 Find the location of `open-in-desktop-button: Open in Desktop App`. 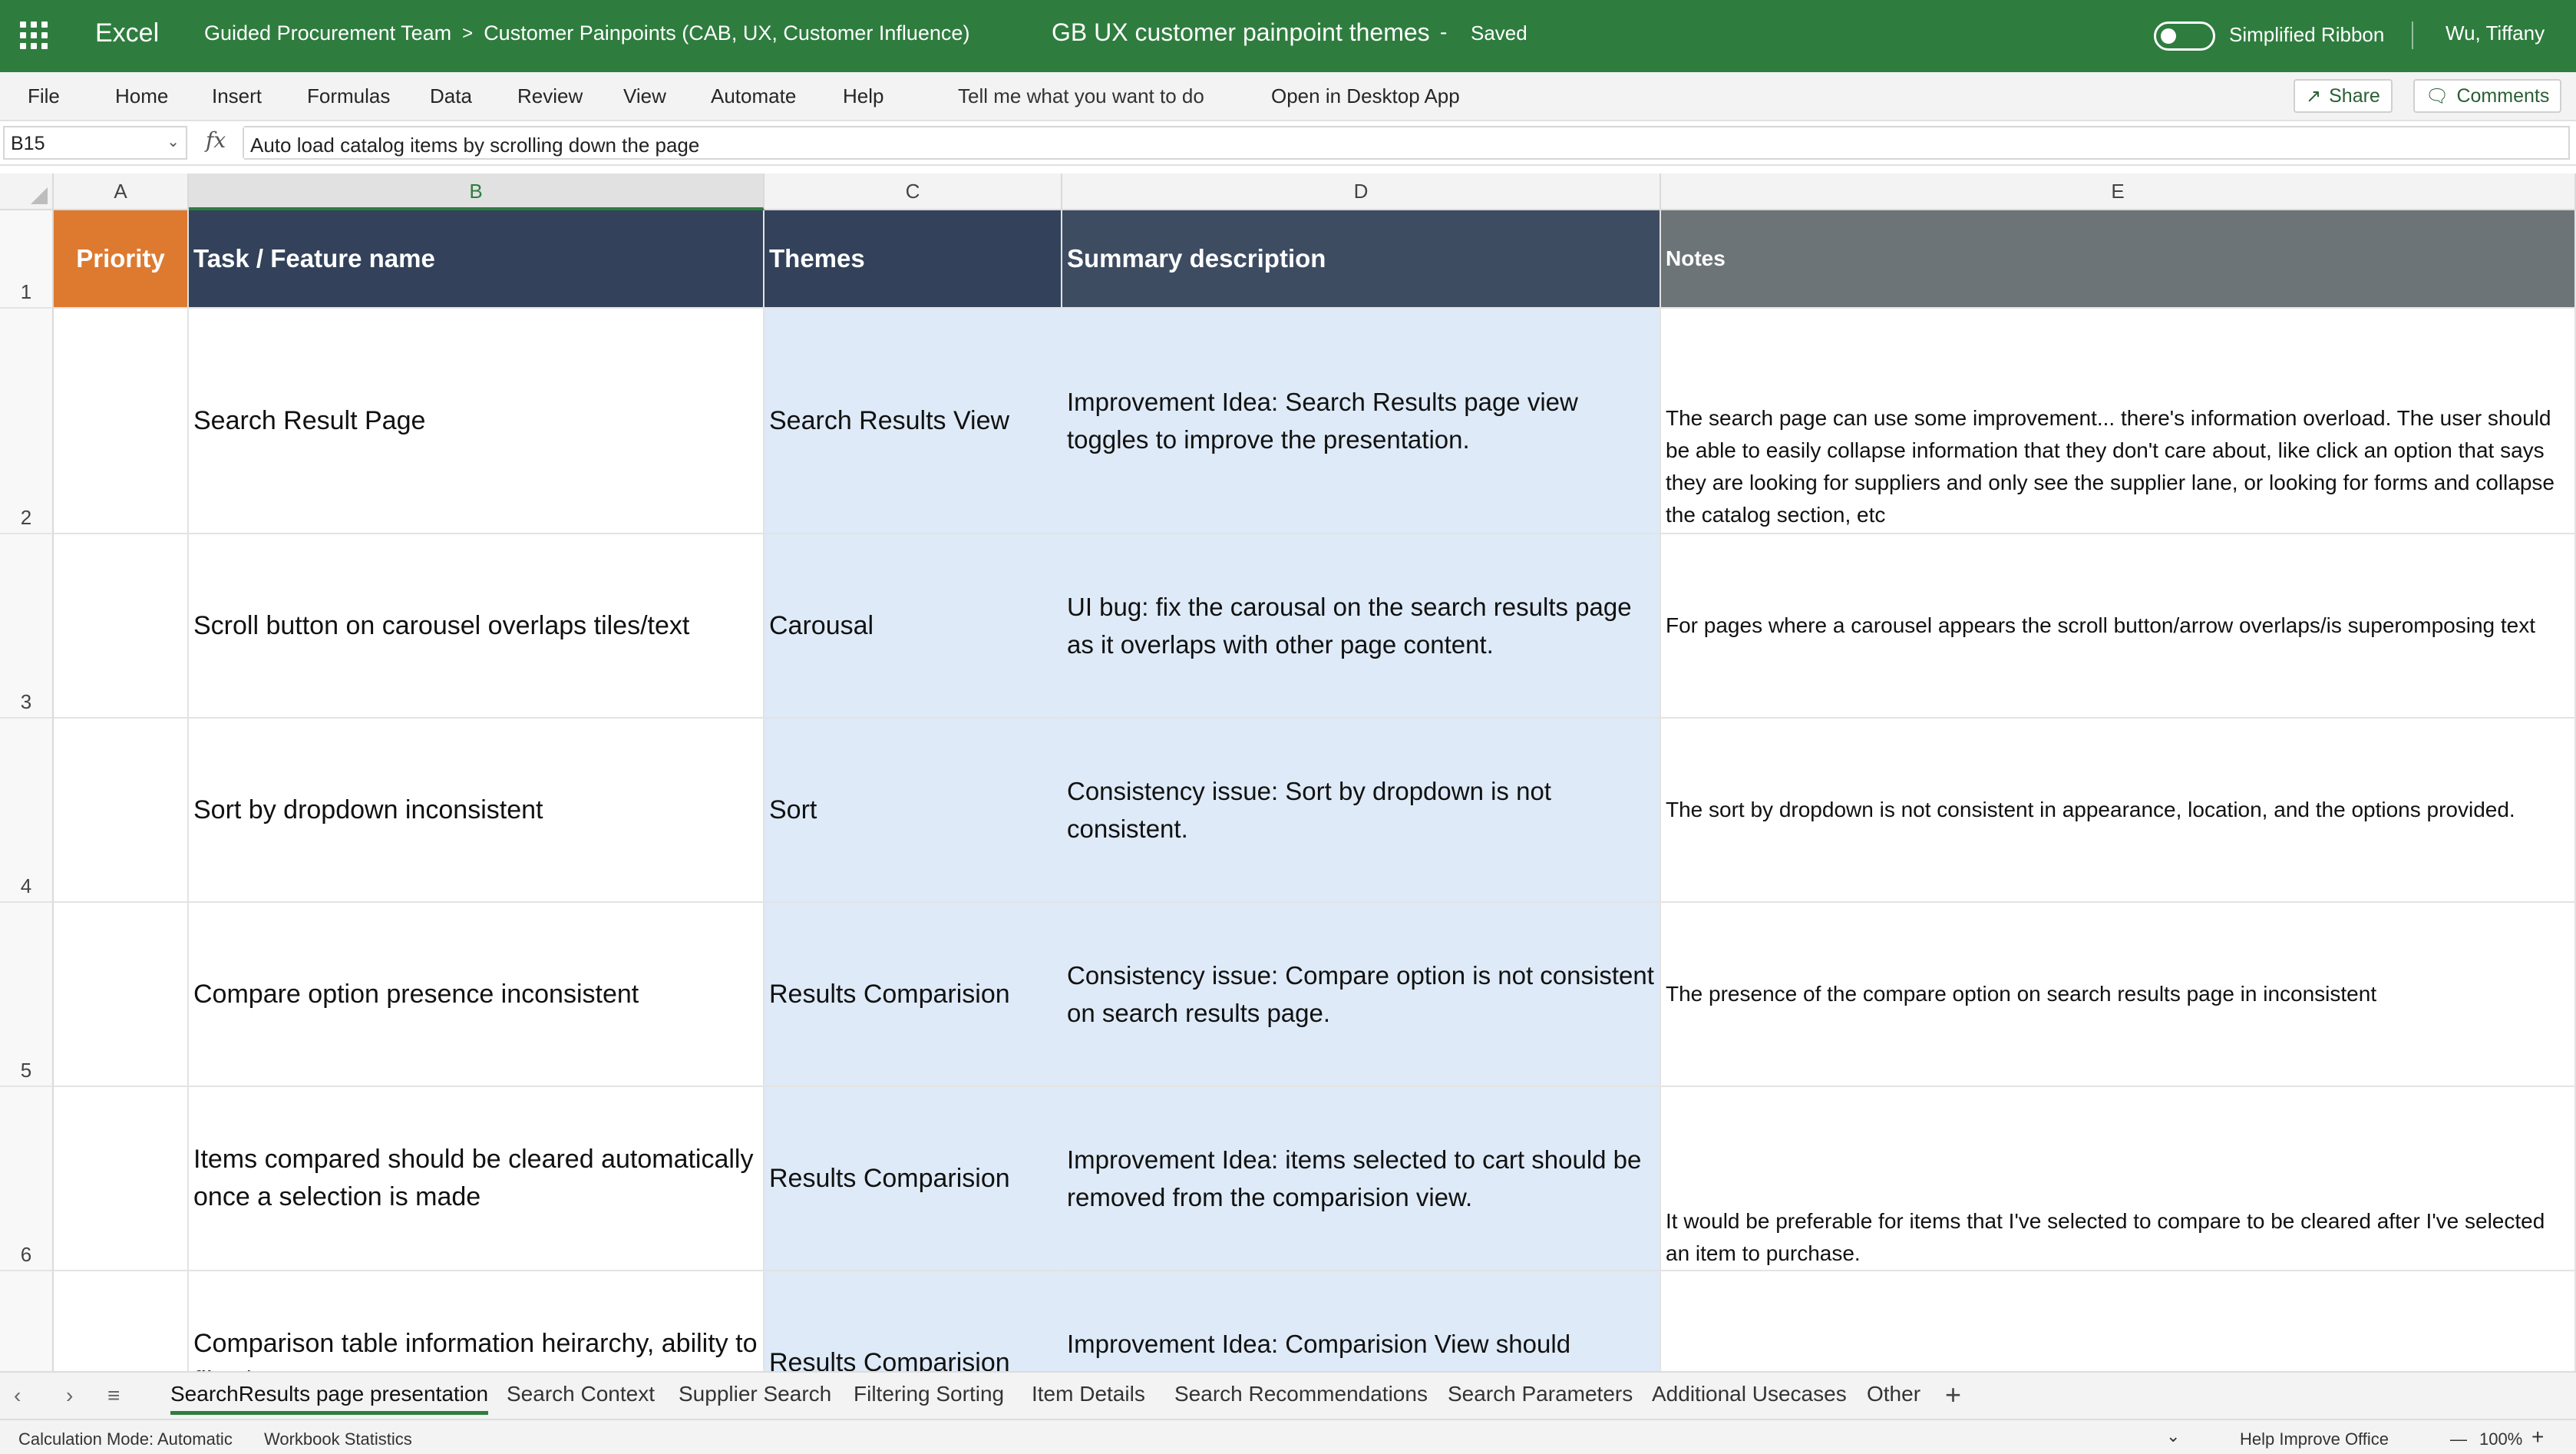

open-in-desktop-button: Open in Desktop App is located at coordinates (1365, 96).